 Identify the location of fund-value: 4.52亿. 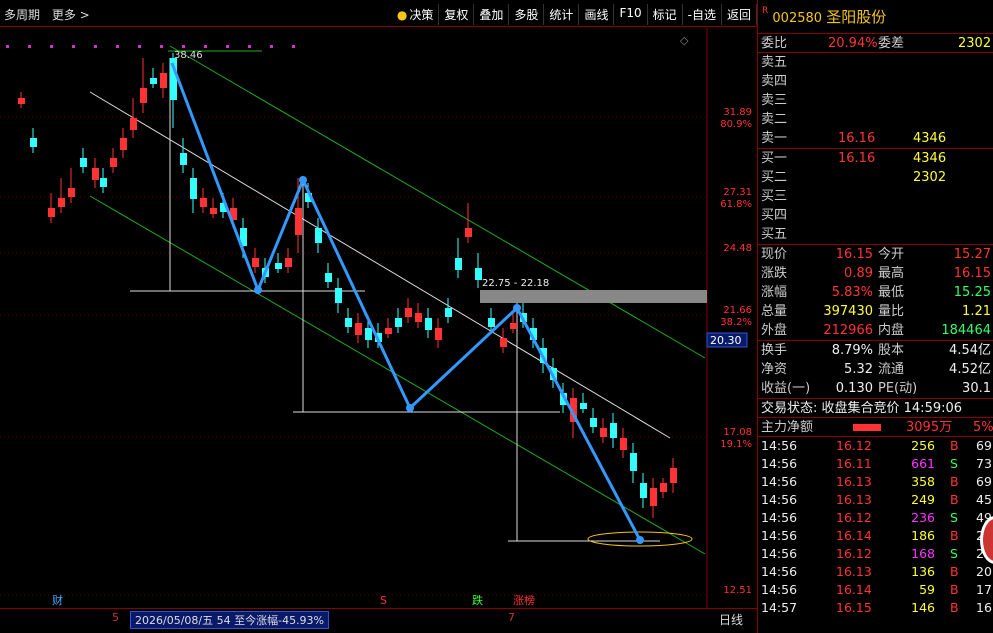
(970, 369).